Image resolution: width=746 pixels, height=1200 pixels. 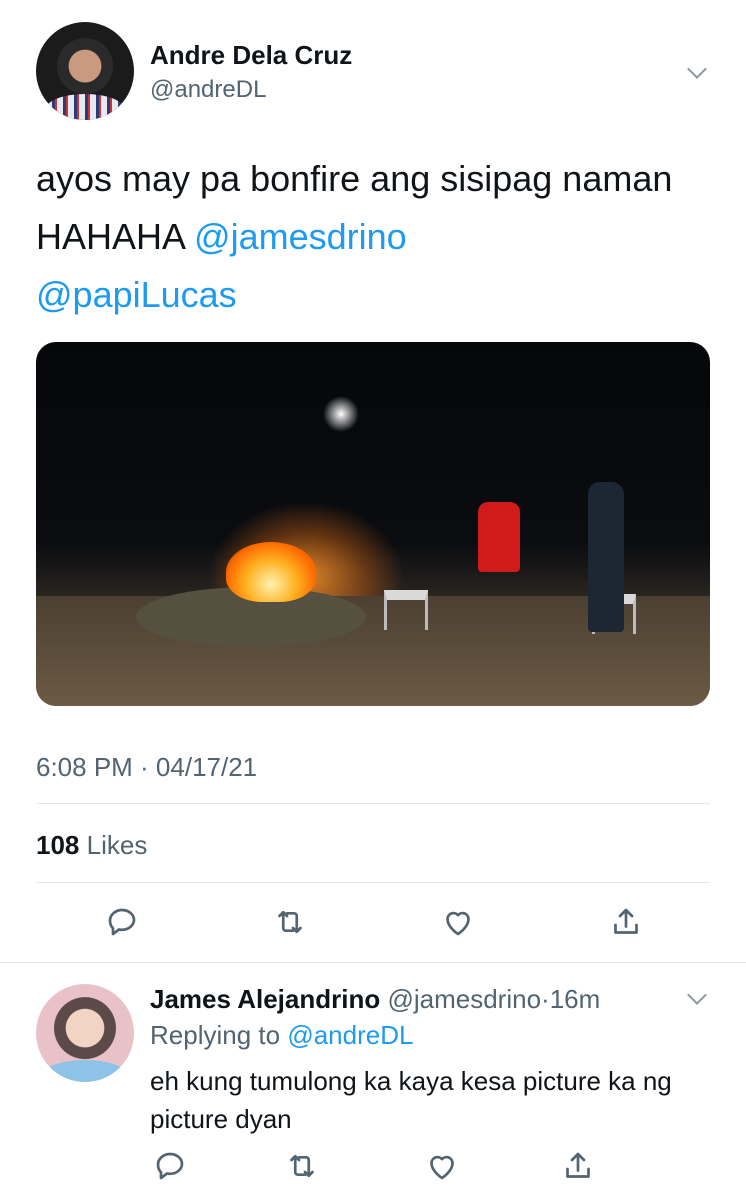 What do you see at coordinates (219, 1035) in the screenshot?
I see `replying-to-label: Replying to` at bounding box center [219, 1035].